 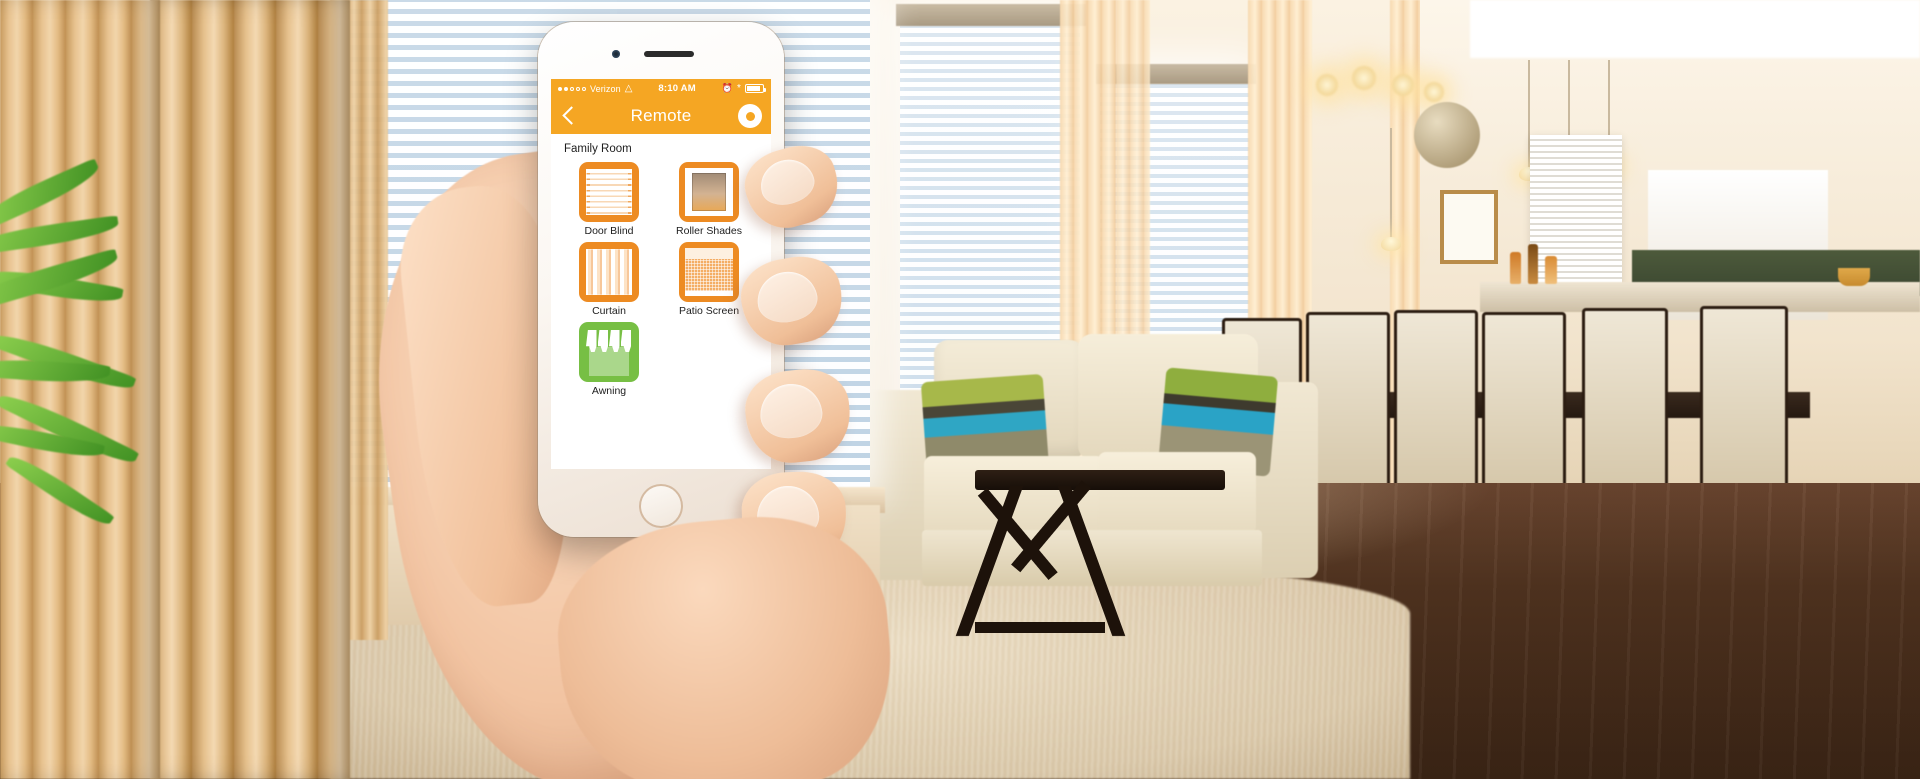 I want to click on device-label: Door Blind, so click(x=609, y=231).